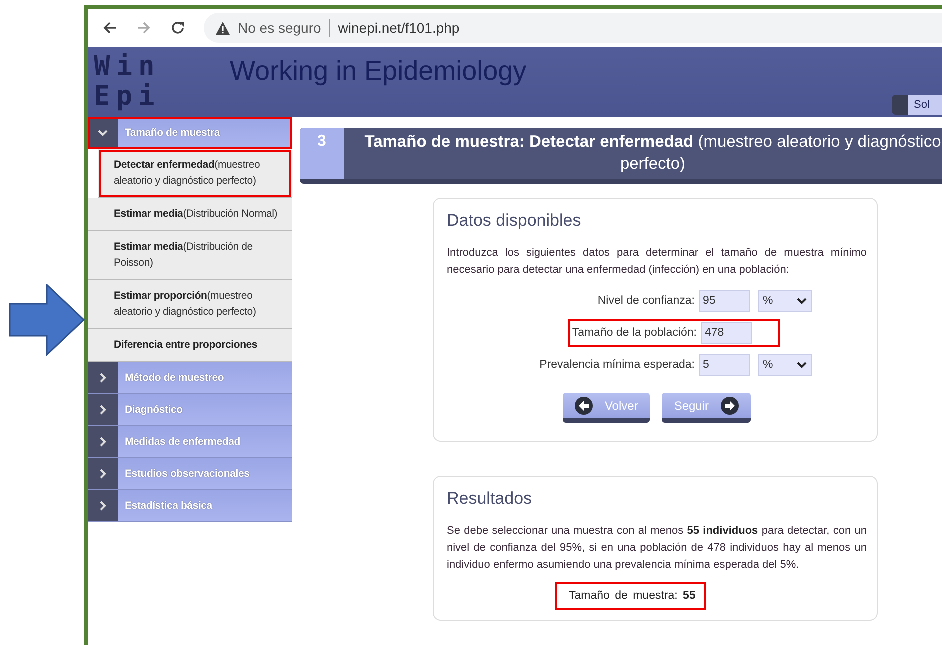 This screenshot has width=942, height=645. I want to click on card-title: Resultados, so click(490, 499).